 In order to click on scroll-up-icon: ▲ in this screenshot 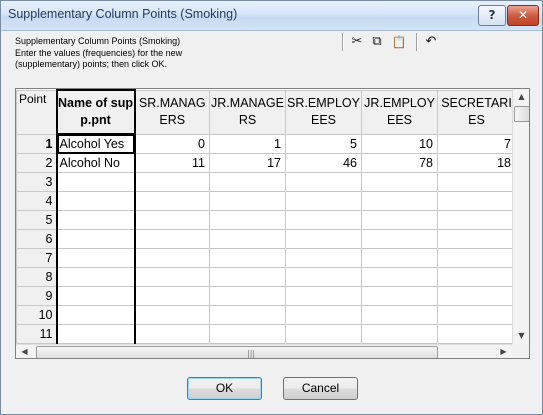, I will do `click(521, 97)`.